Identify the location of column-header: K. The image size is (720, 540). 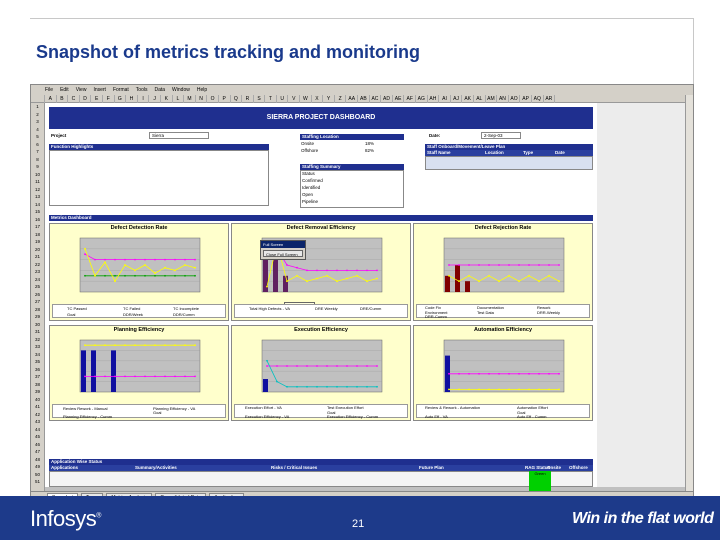
(167, 98).